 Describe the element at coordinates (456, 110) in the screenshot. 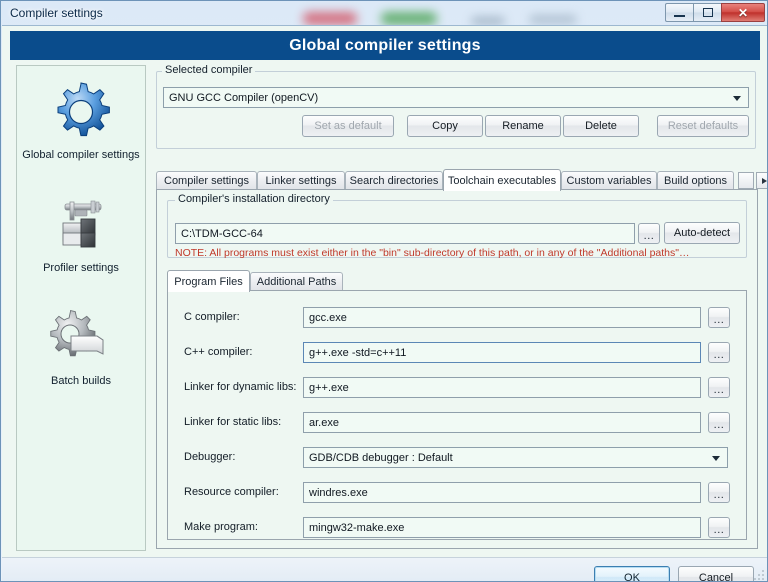

I see `selected-compiler-group` at that location.